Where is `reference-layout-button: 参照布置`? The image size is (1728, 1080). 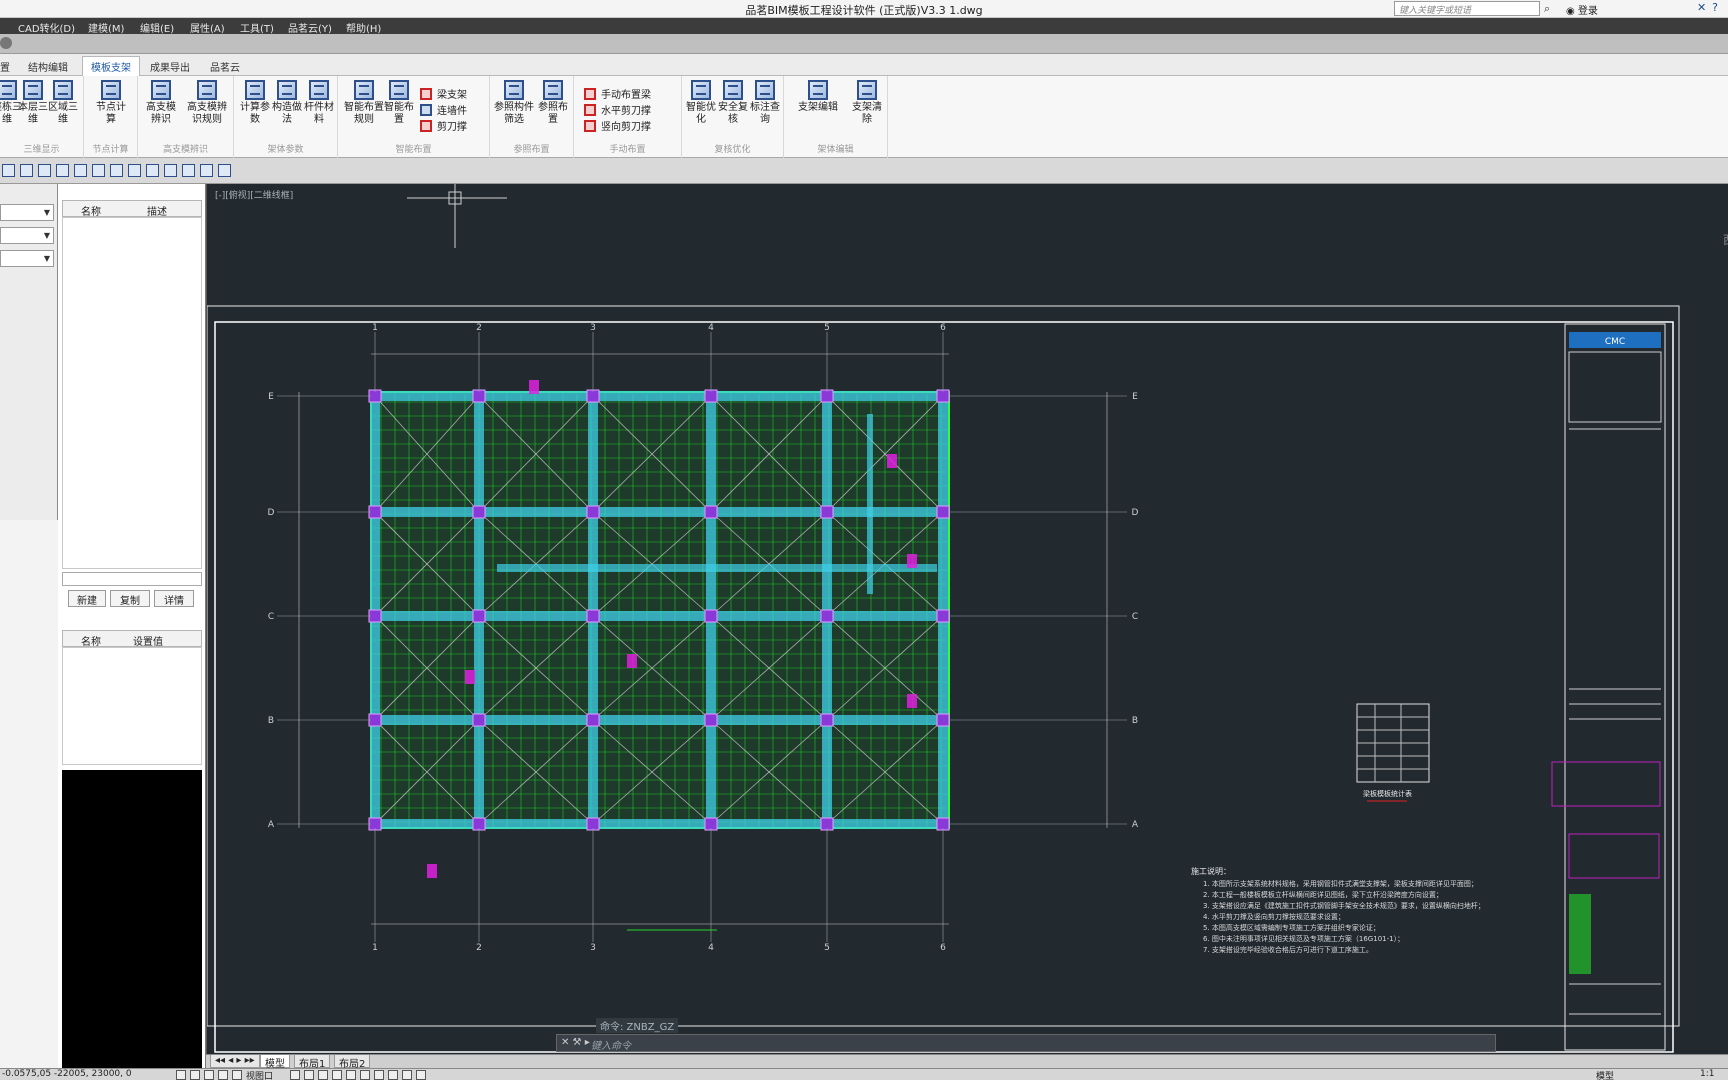
reference-layout-button: 参照布置 is located at coordinates (553, 103).